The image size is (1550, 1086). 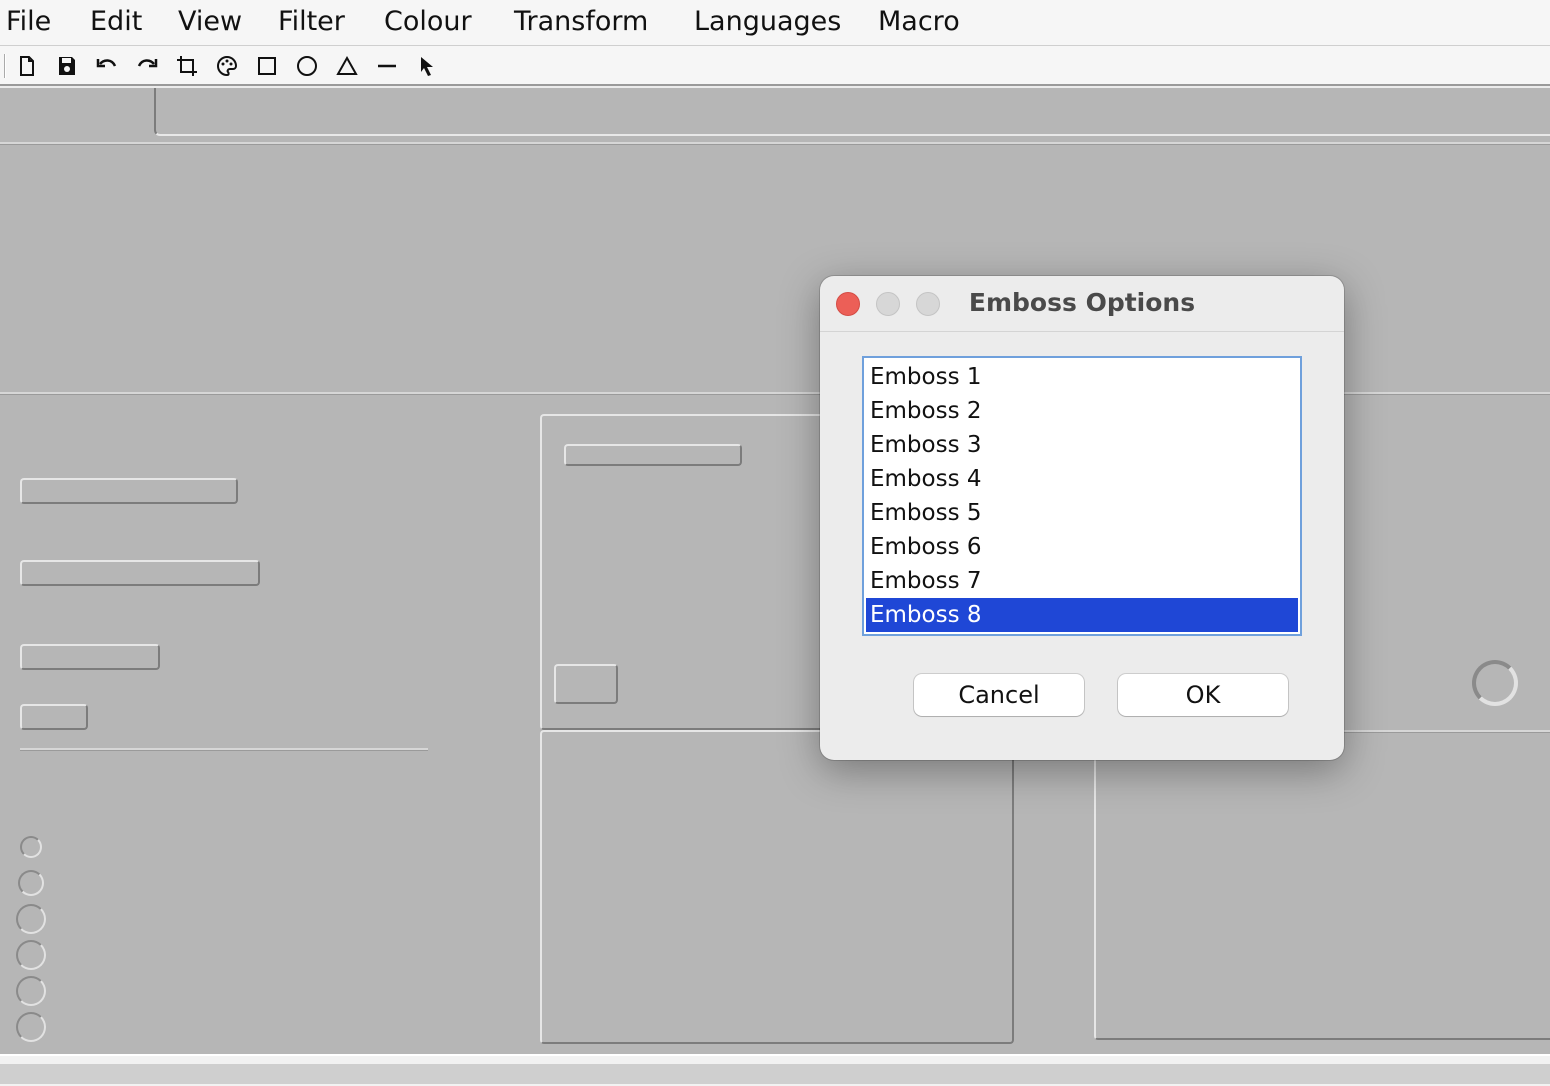 I want to click on dialog-titlebar: Emboss Options, so click(x=1082, y=304).